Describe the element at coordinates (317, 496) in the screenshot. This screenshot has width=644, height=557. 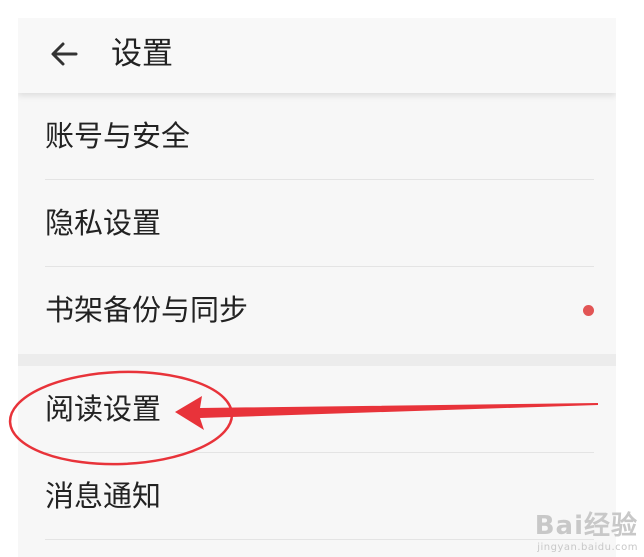
I see `settings-item-notifications: 消息通知` at that location.